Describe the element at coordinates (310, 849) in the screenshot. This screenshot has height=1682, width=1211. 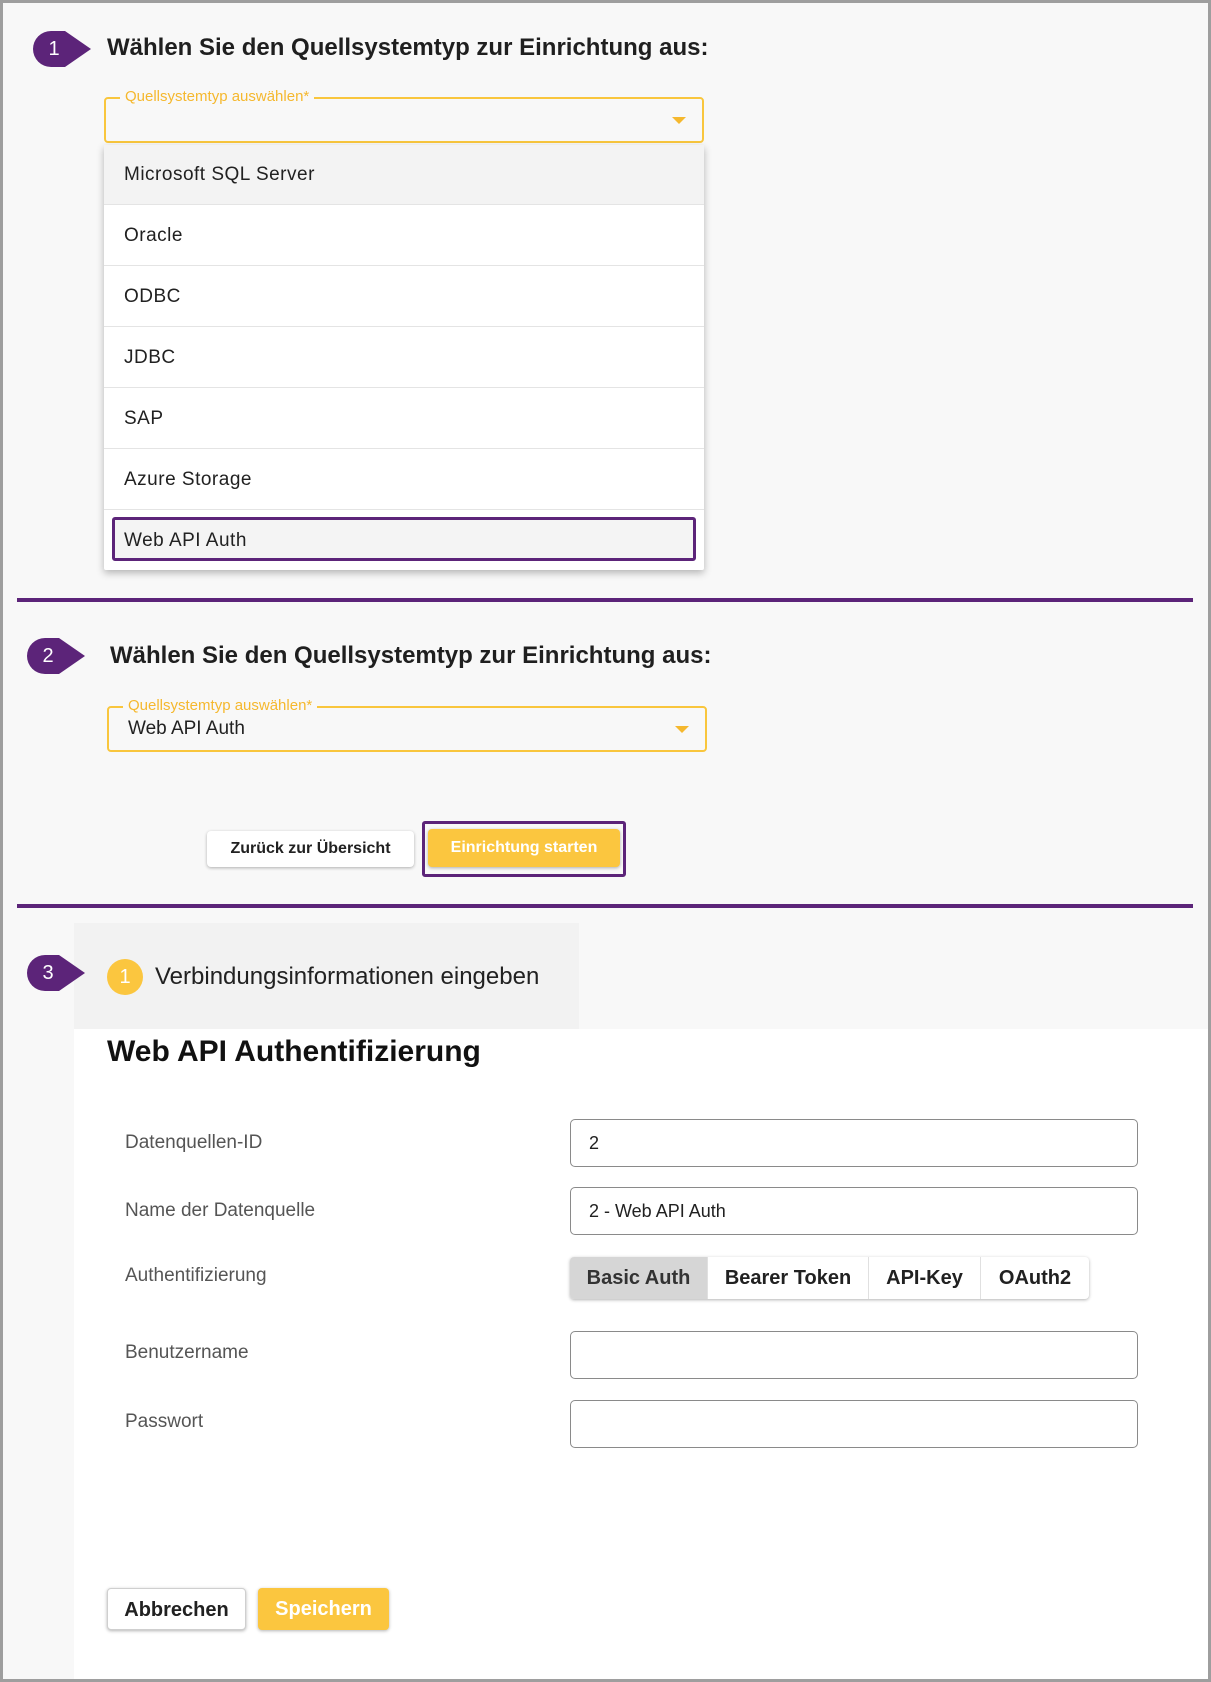
I see `back-to-overview-button: Zurück zur Übersicht` at that location.